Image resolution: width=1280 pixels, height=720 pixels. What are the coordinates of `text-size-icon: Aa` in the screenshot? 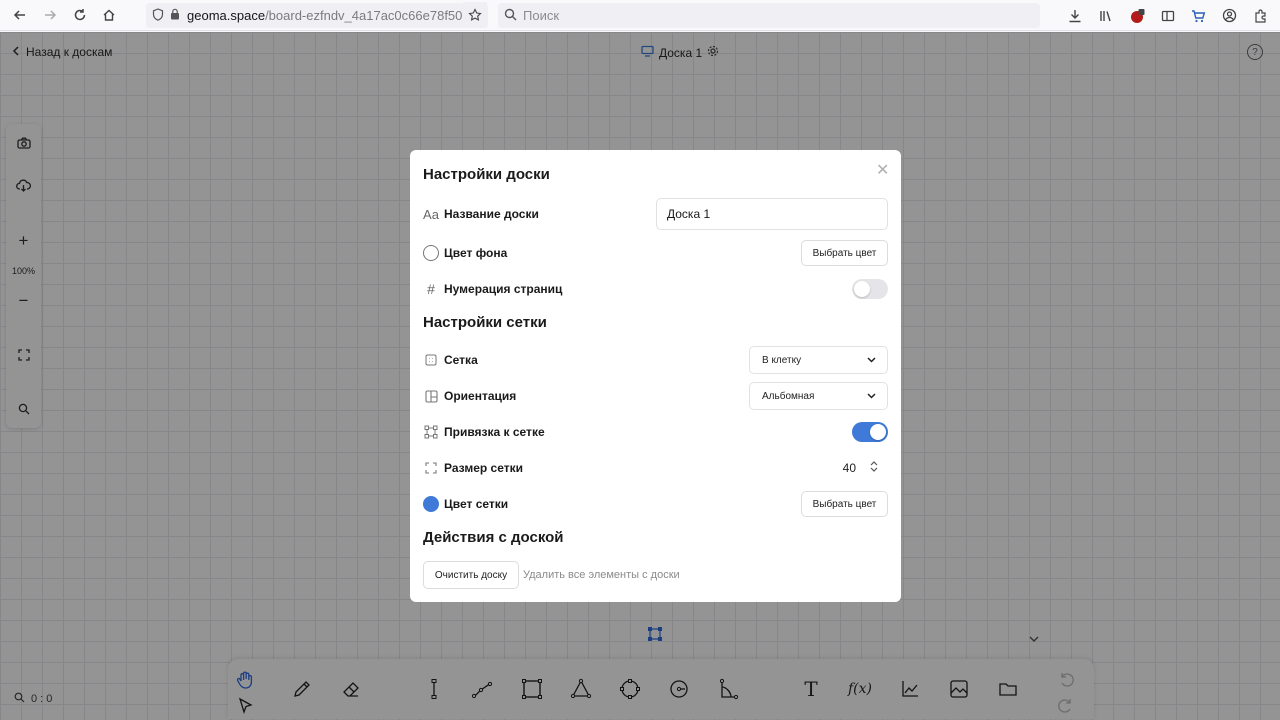 It's located at (431, 214).